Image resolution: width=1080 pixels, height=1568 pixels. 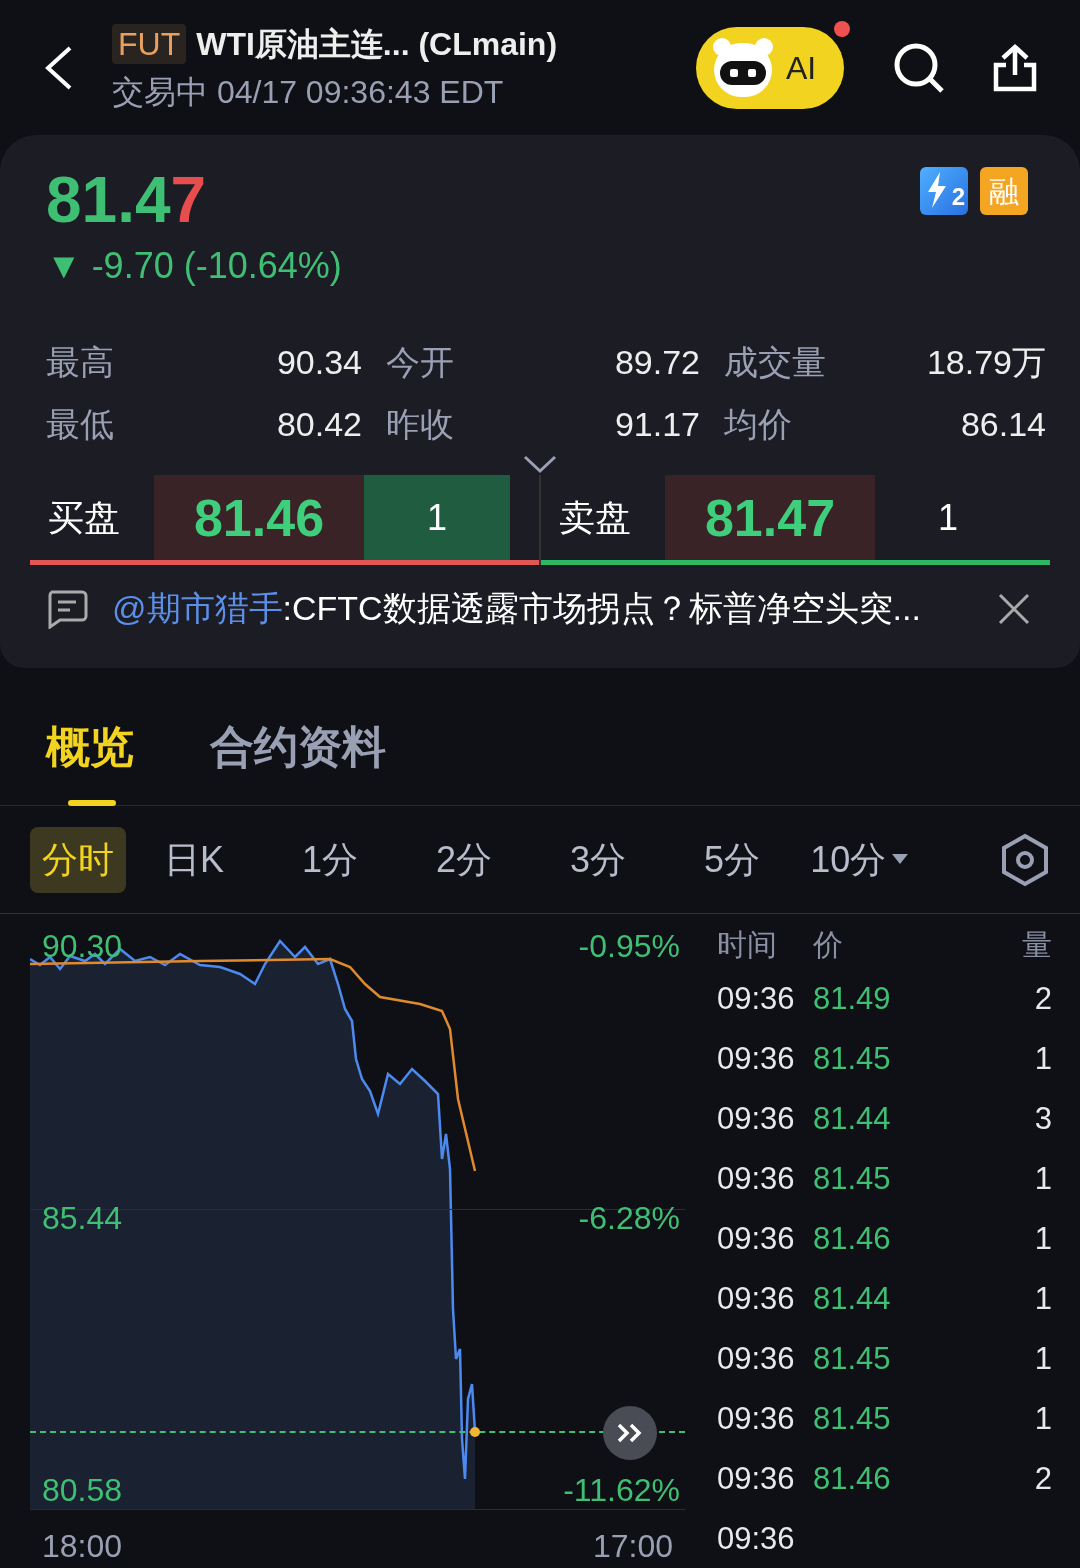 What do you see at coordinates (194, 859) in the screenshot?
I see `period-tab: 日K` at bounding box center [194, 859].